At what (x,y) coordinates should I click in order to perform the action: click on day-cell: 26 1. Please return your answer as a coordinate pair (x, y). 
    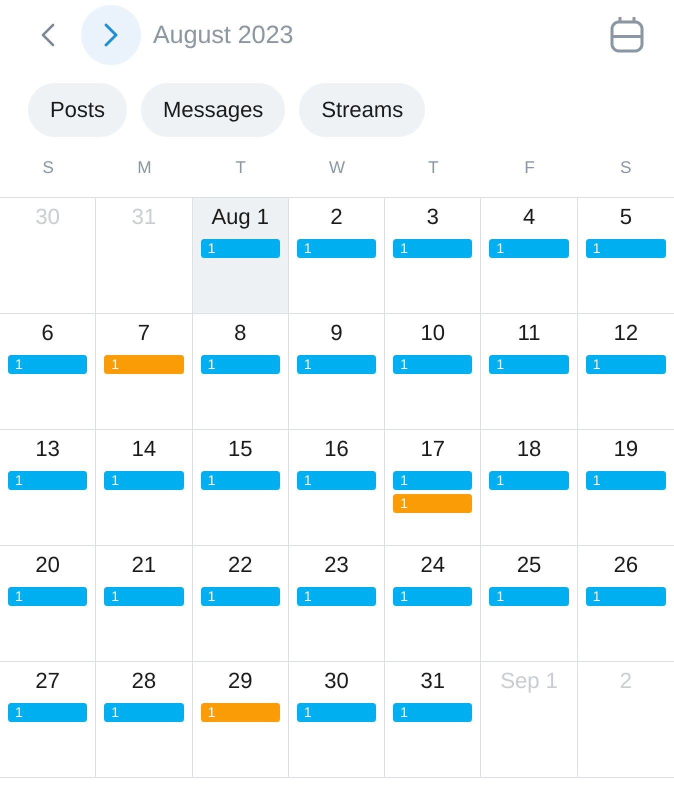
    Looking at the image, I should click on (626, 604).